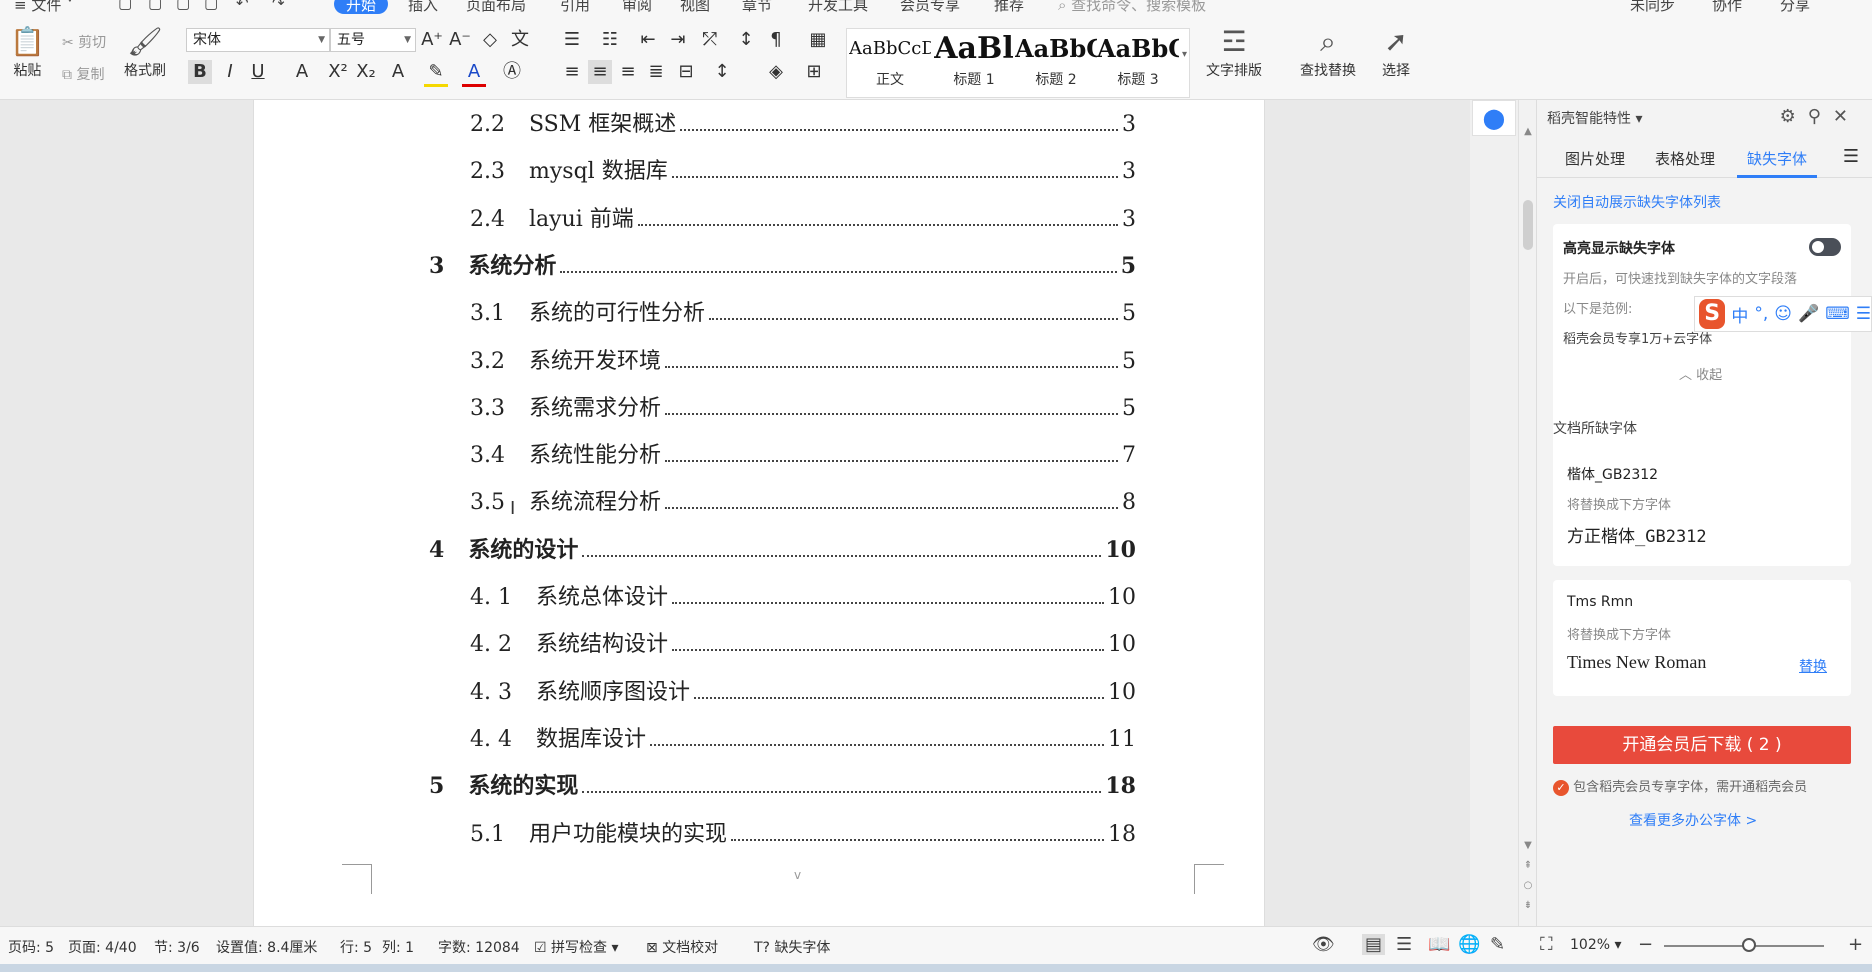 This screenshot has height=972, width=1872. What do you see at coordinates (1528, 845) in the screenshot?
I see `scroll-down-icon: ▼` at bounding box center [1528, 845].